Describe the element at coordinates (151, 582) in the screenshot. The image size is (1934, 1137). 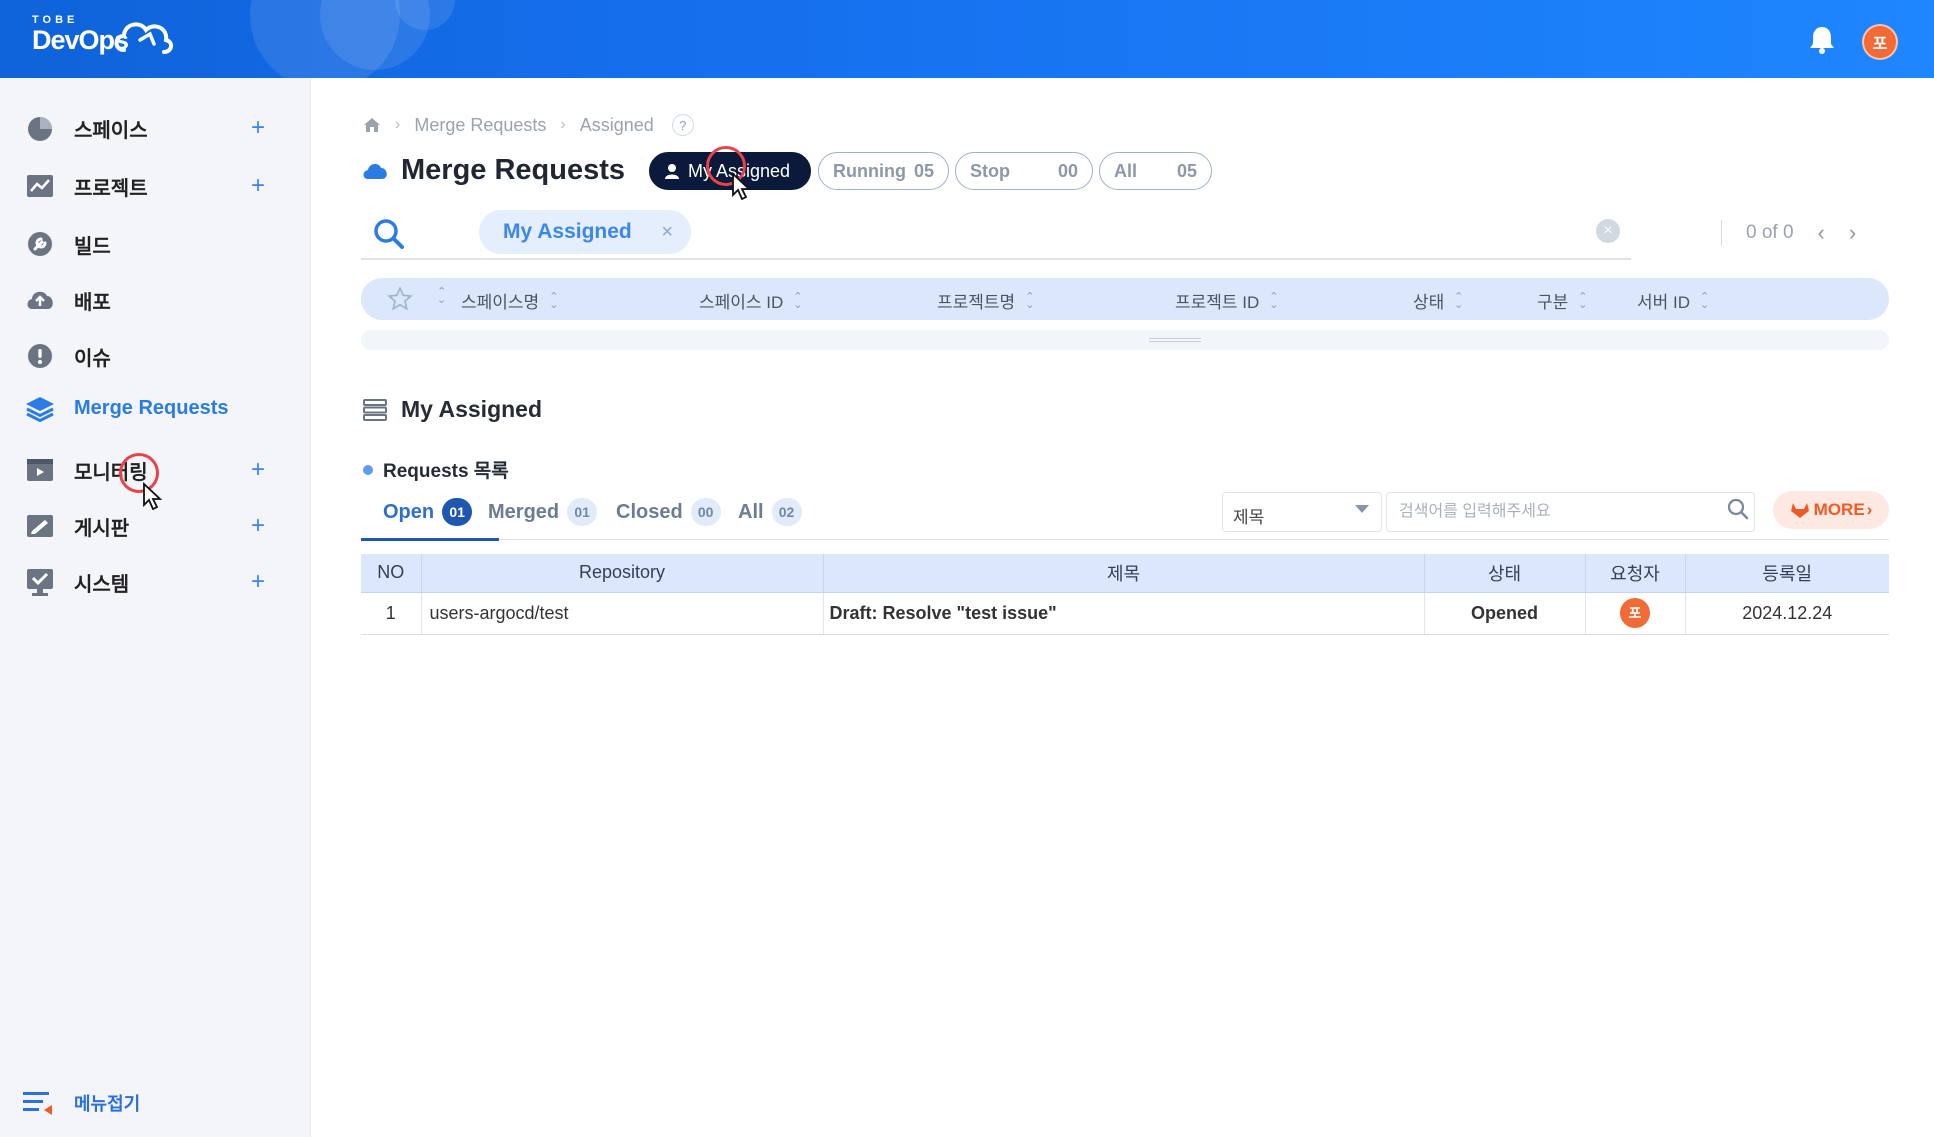
I see `sidebar-item-system: 시스템 +` at that location.